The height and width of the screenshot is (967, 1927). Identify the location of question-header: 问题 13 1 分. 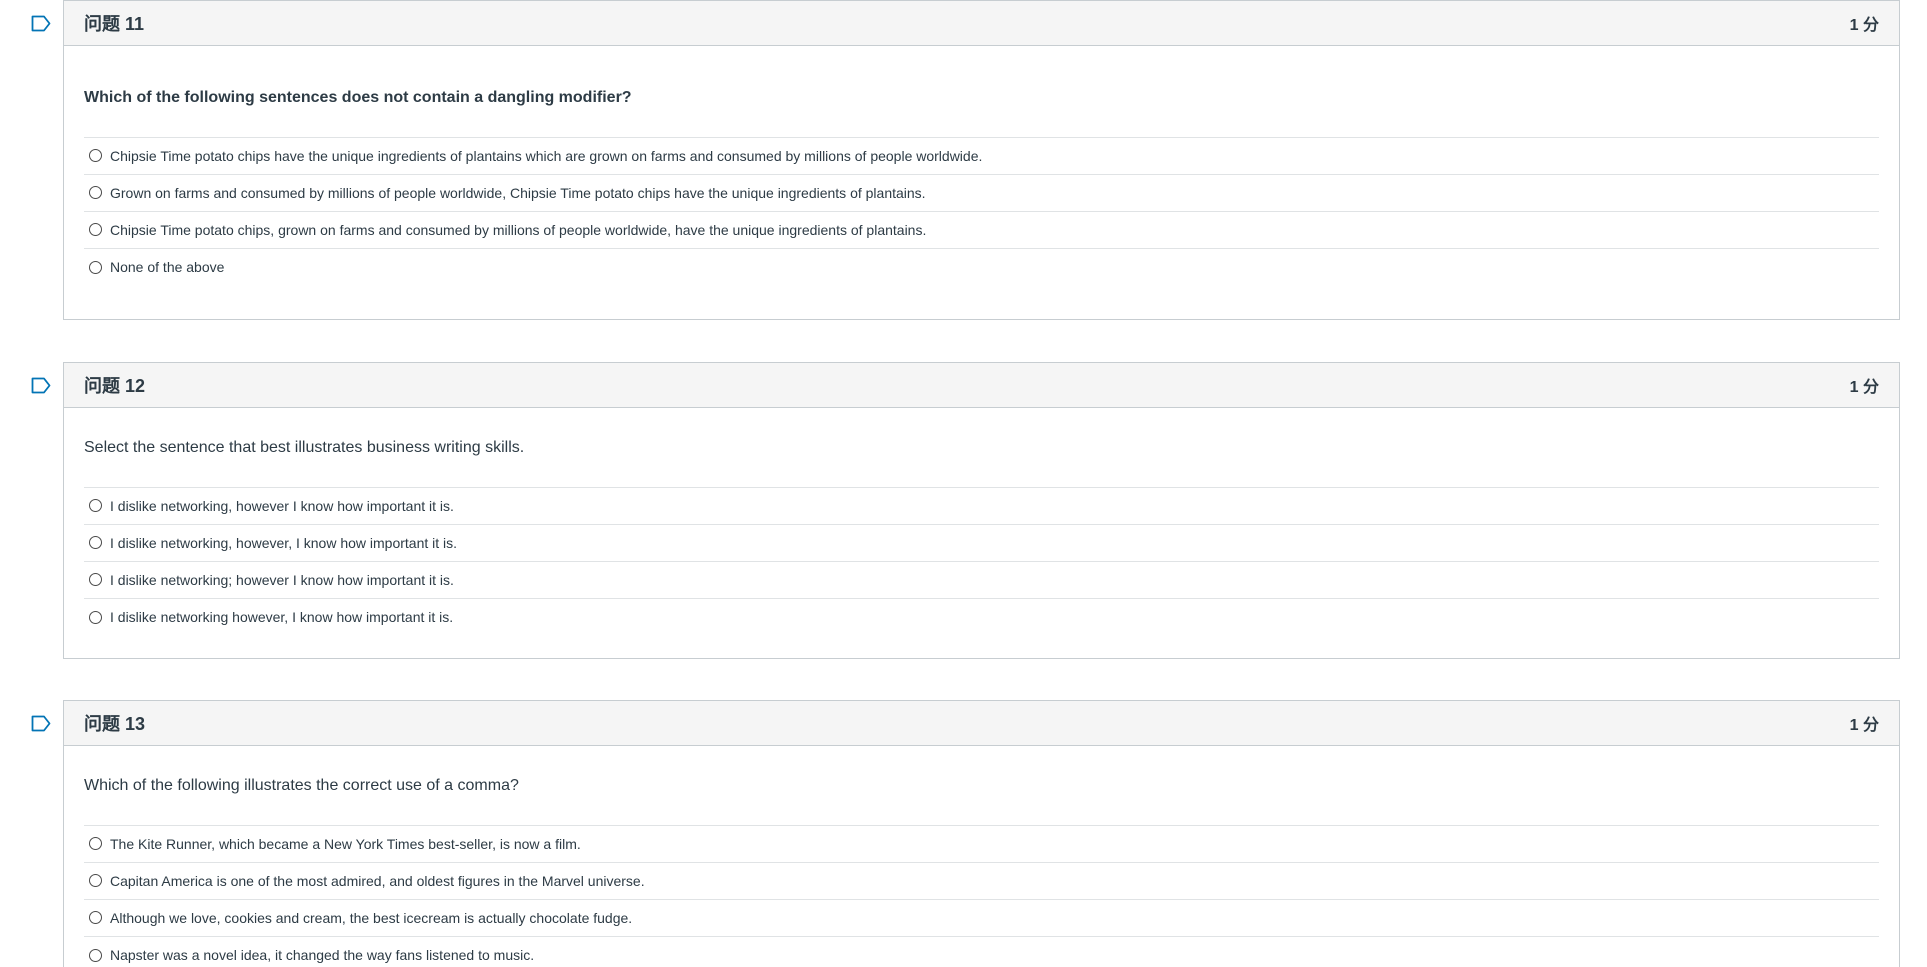
(981, 723).